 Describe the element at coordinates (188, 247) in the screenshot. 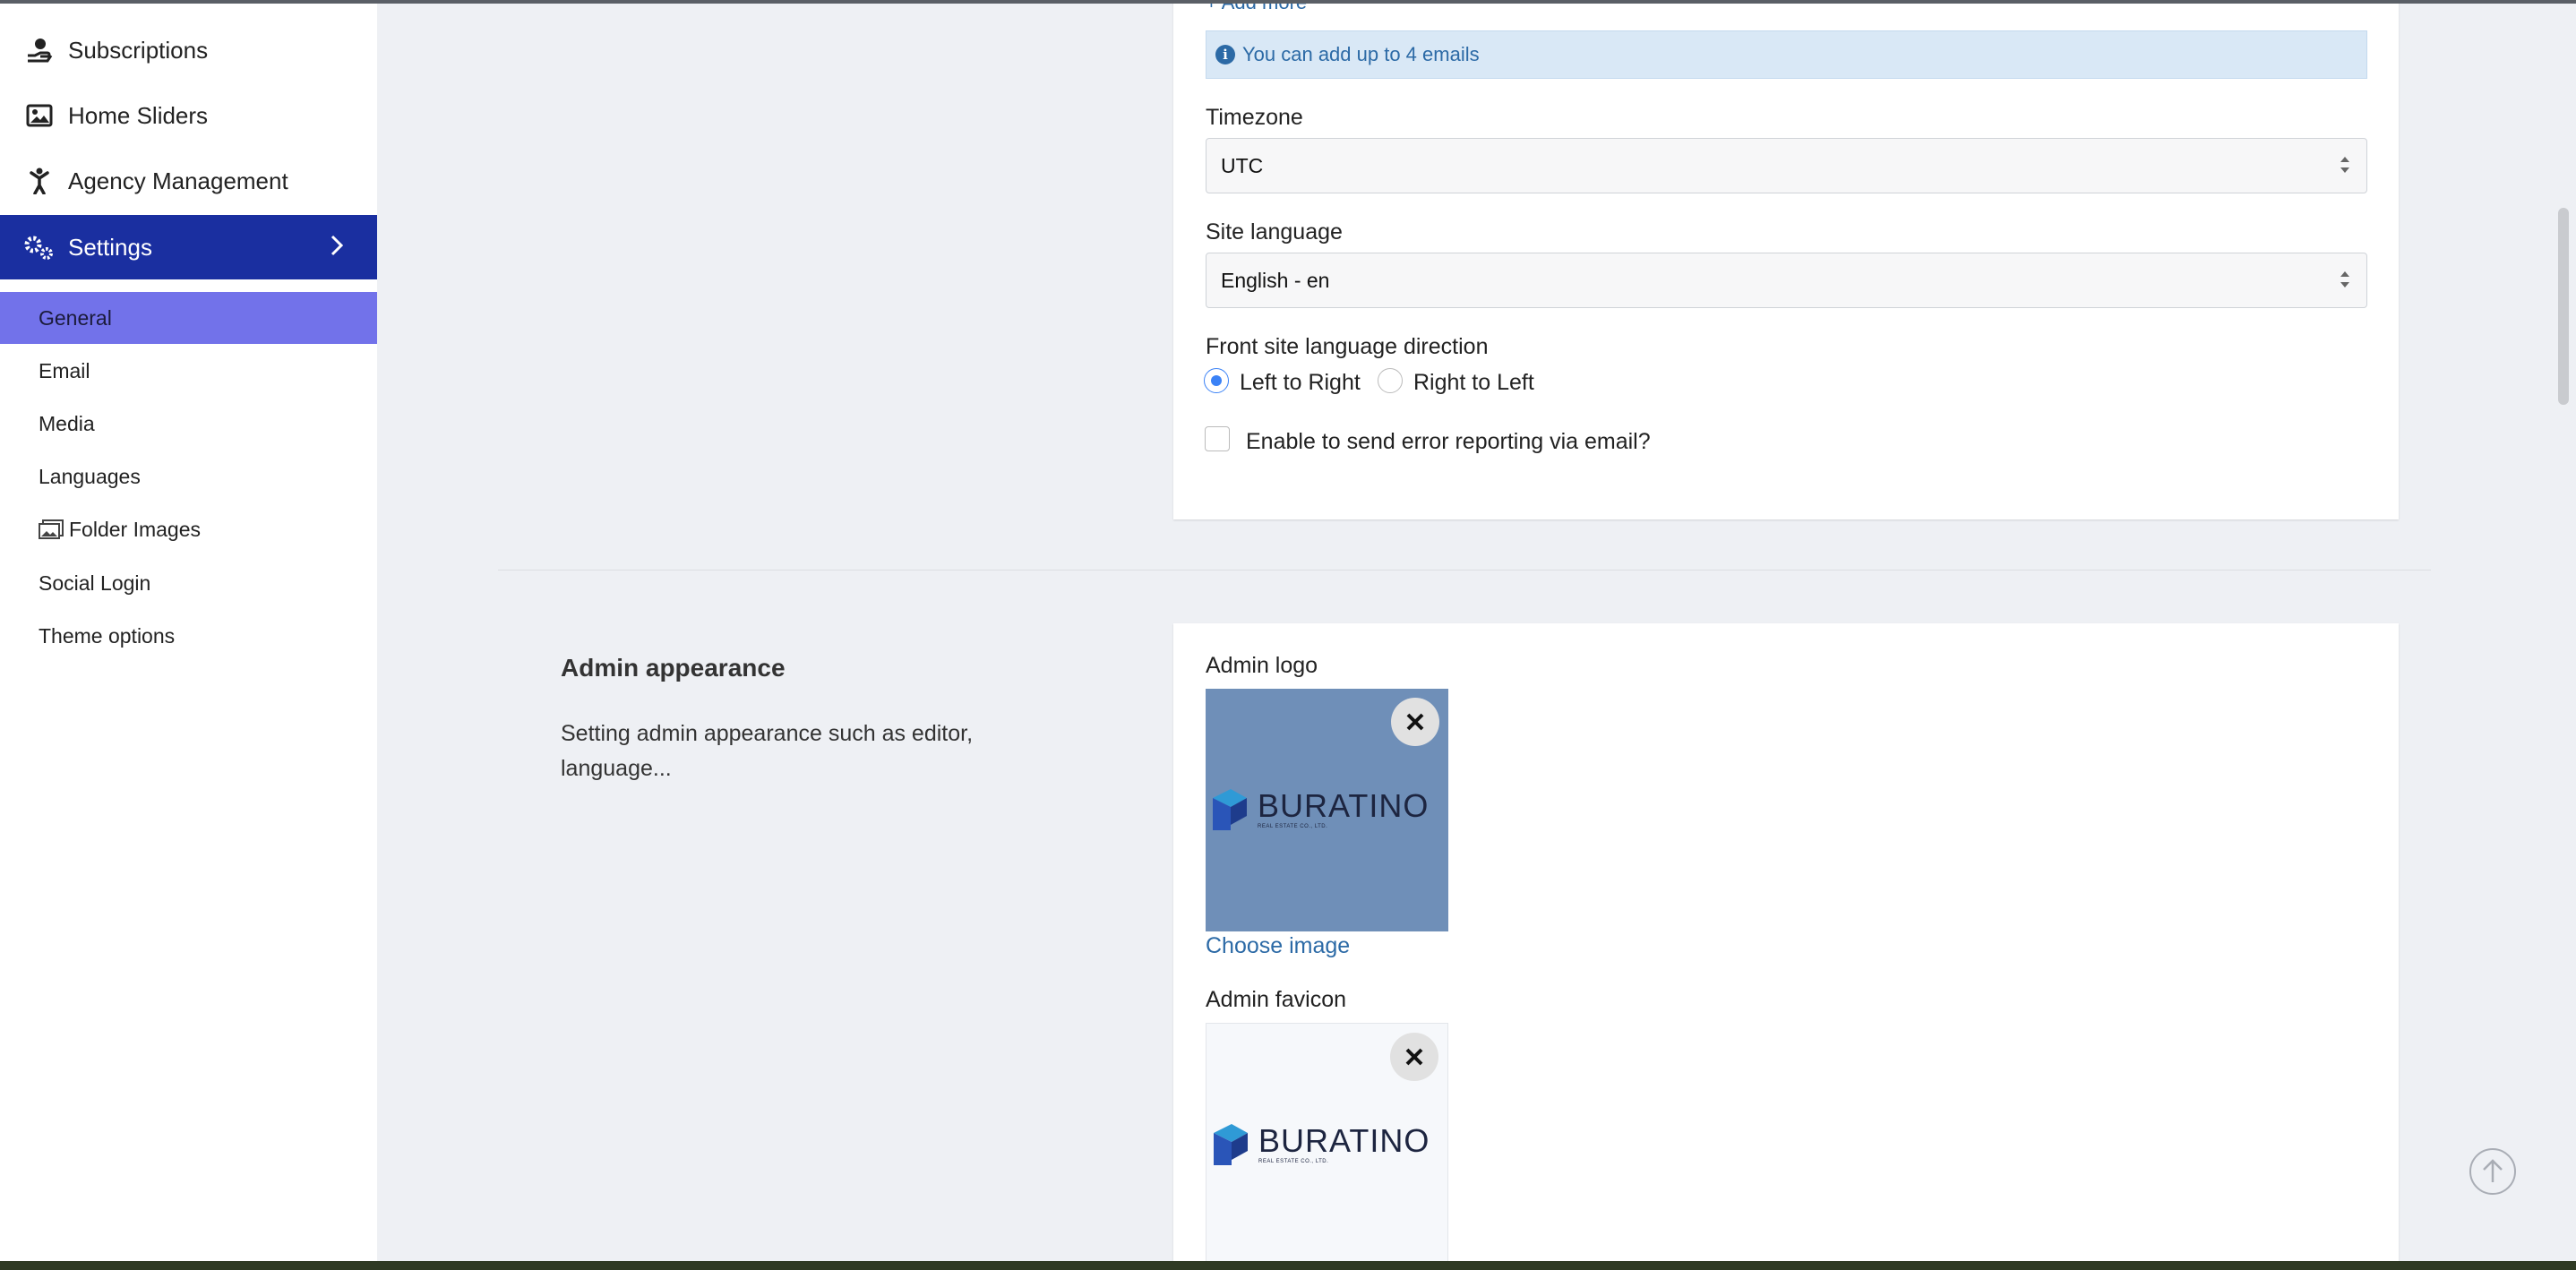

I see `sidebar-item-settings: Settings` at that location.